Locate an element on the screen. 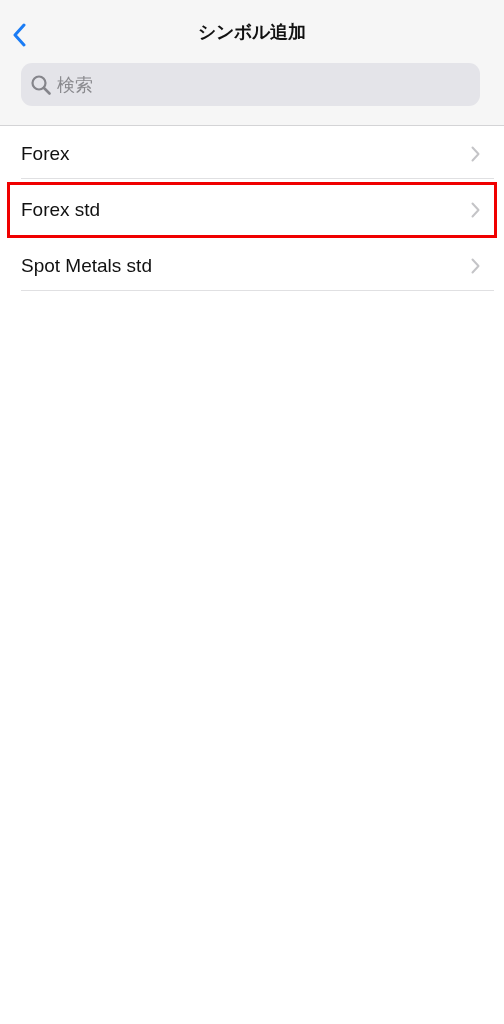 The image size is (504, 1024). screen-title: シンボル追加 is located at coordinates (252, 31).